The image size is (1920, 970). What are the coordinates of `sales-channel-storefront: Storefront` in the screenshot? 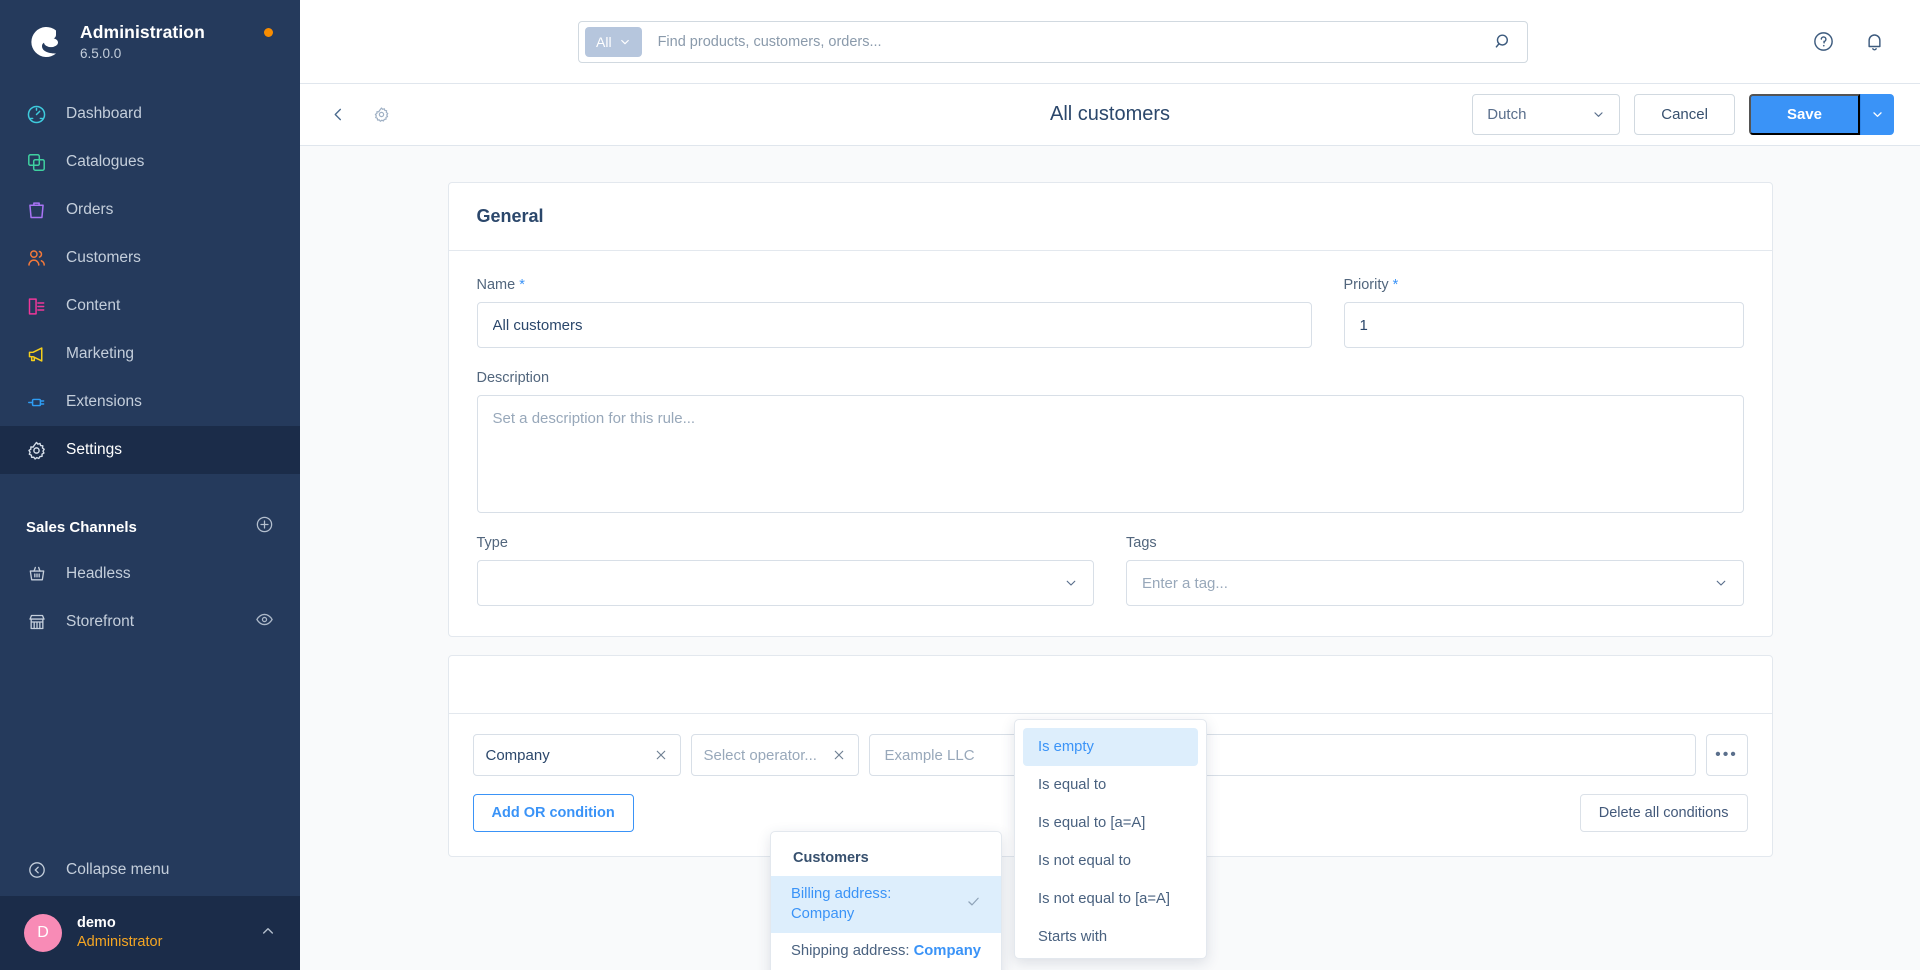 It's located at (150, 622).